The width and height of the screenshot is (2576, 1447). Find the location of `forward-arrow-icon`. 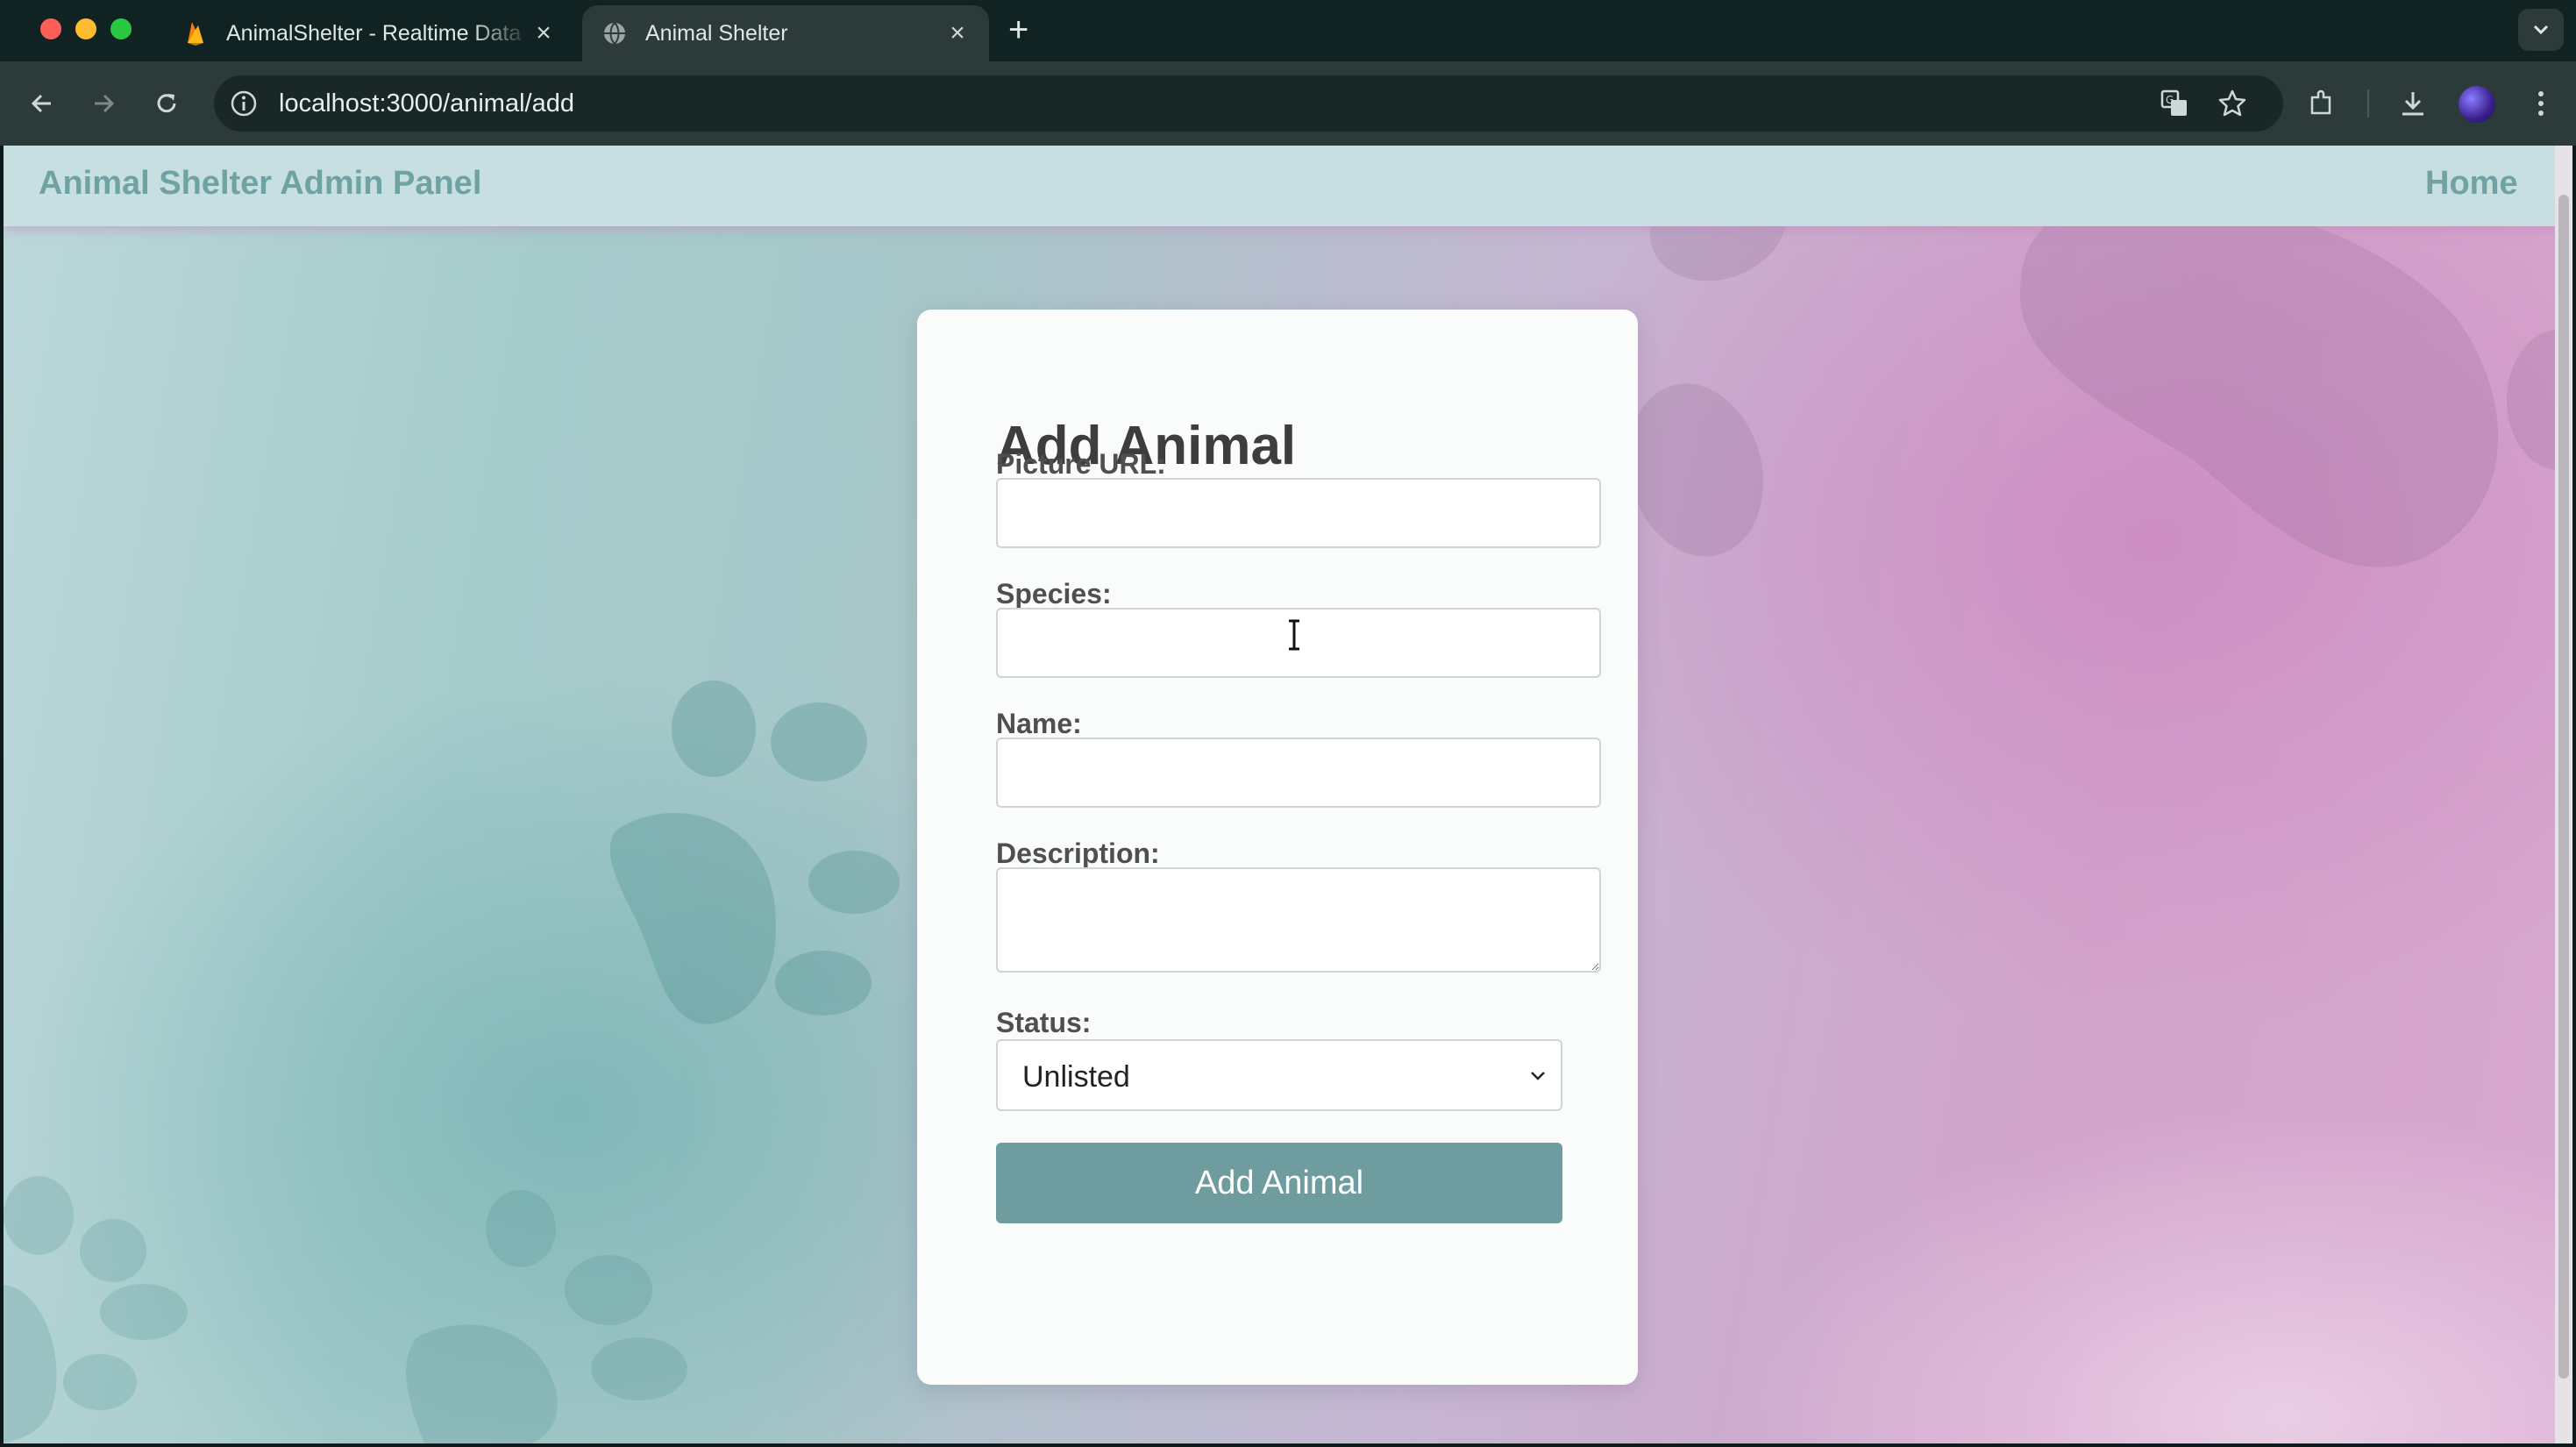

forward-arrow-icon is located at coordinates (103, 104).